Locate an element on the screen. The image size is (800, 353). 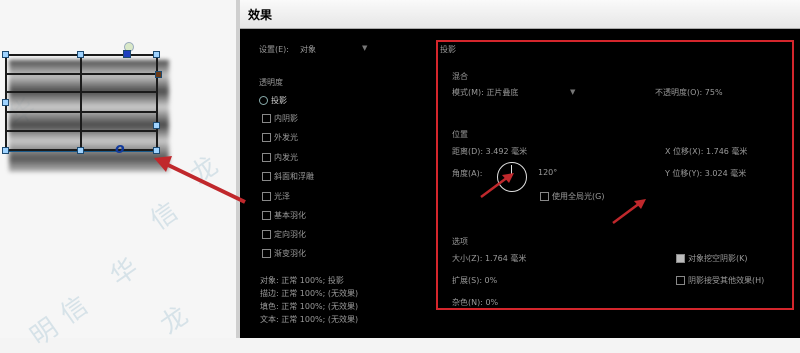
watermark-char: 明 is located at coordinates (44, 332).